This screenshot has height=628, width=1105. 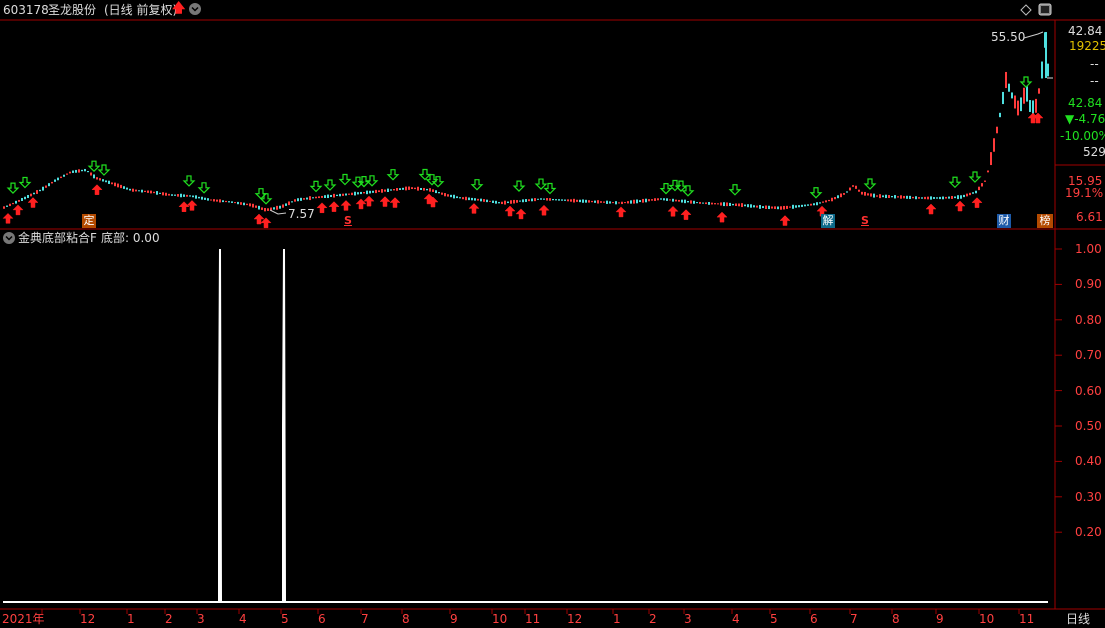 What do you see at coordinates (1045, 221) in the screenshot?
I see `event-badge-bang: 榜` at bounding box center [1045, 221].